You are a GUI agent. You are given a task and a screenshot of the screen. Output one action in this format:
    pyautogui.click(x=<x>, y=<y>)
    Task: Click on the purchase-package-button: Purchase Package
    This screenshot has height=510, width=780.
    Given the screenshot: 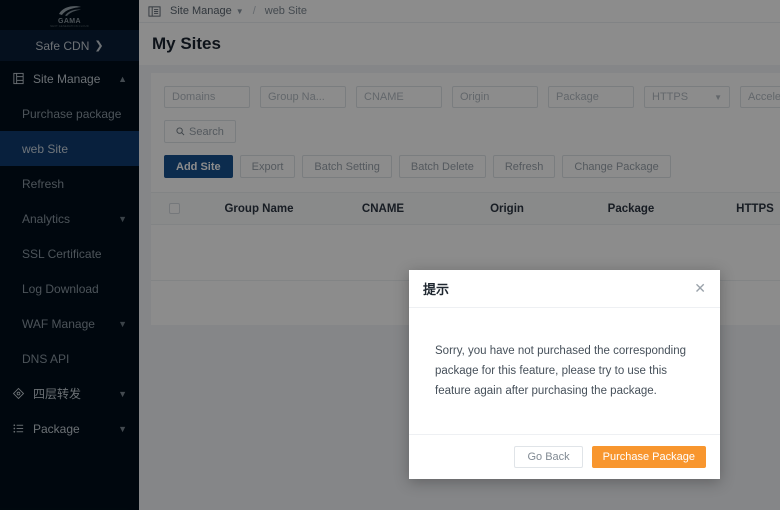 What is the action you would take?
    pyautogui.click(x=648, y=457)
    